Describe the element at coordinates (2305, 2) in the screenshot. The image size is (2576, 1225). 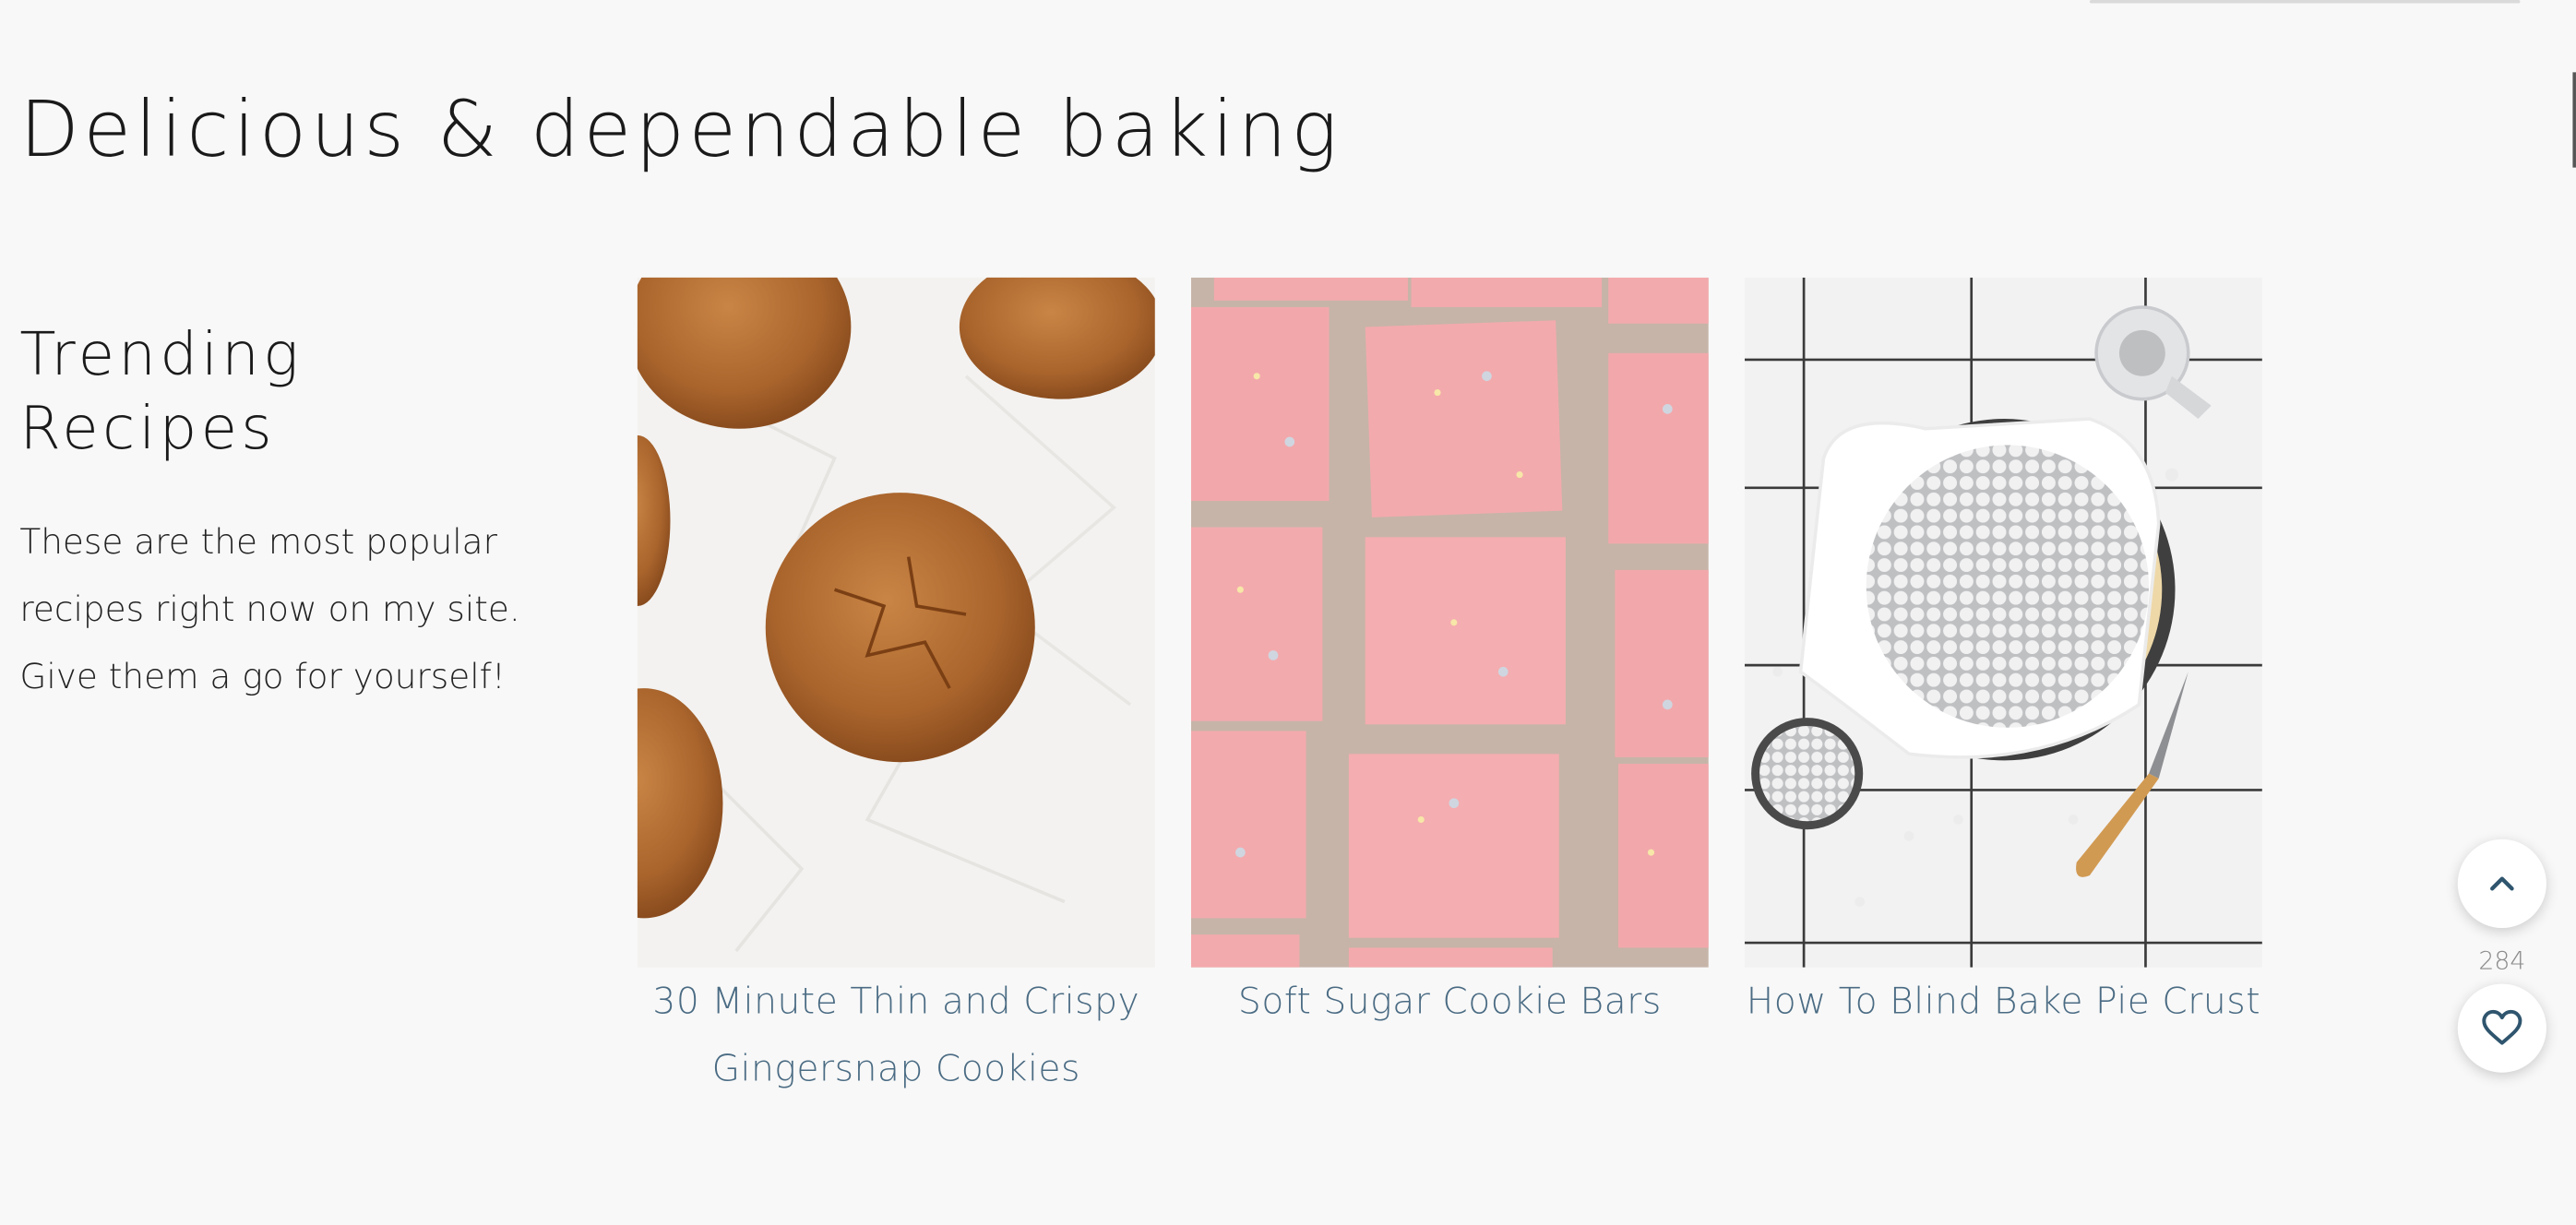
I see `top-search-underline` at that location.